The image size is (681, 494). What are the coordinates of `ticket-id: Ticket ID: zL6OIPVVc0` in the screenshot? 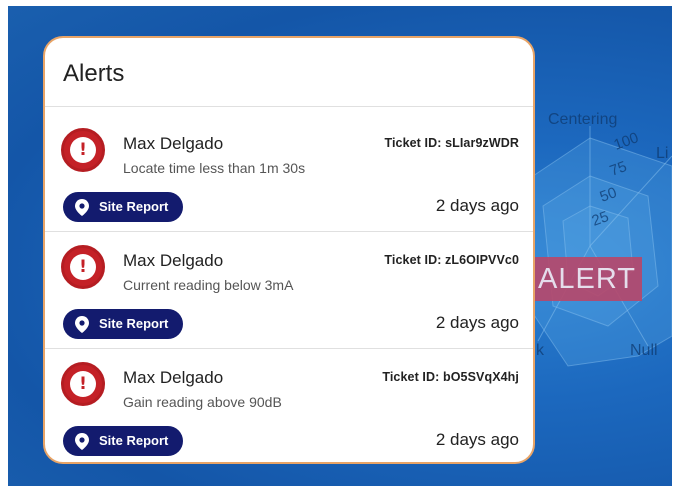 It's located at (451, 260).